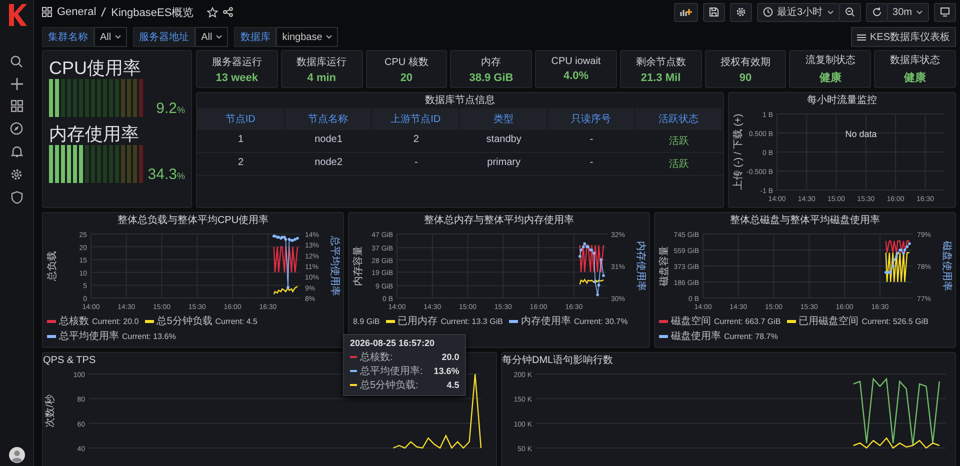  Describe the element at coordinates (76, 12) in the screenshot. I see `breadcrumb-folder: General` at that location.